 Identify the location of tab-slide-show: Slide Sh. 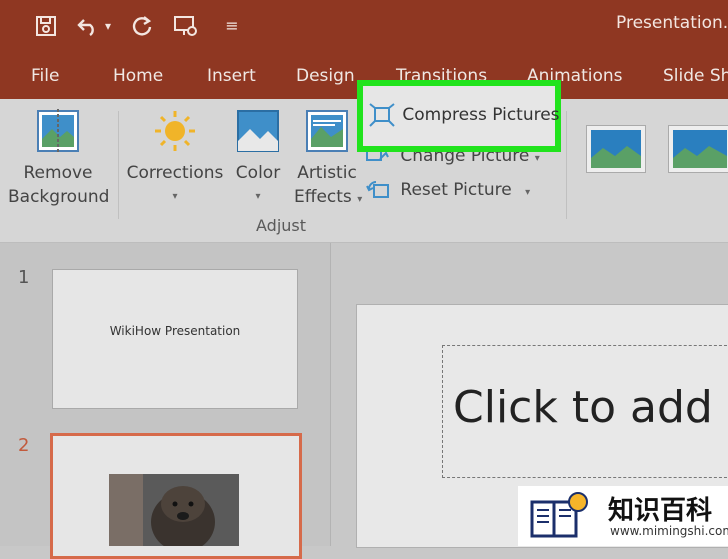
(695, 76).